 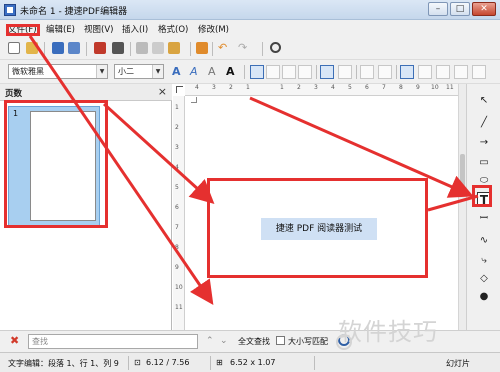 What do you see at coordinates (232, 72) in the screenshot?
I see `font-color-icon: A` at bounding box center [232, 72].